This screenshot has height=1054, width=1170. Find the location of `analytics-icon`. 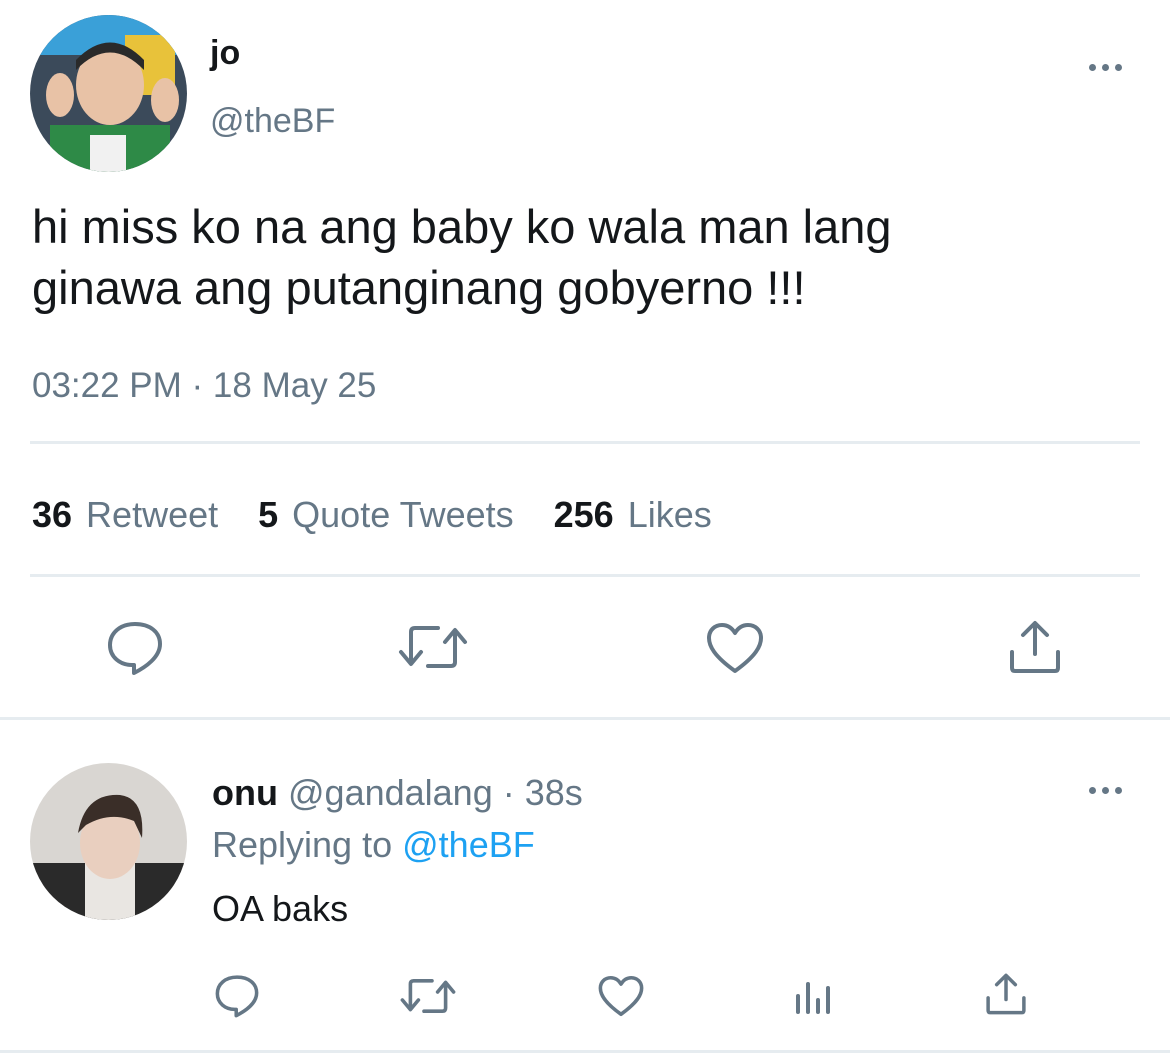

analytics-icon is located at coordinates (813, 996).